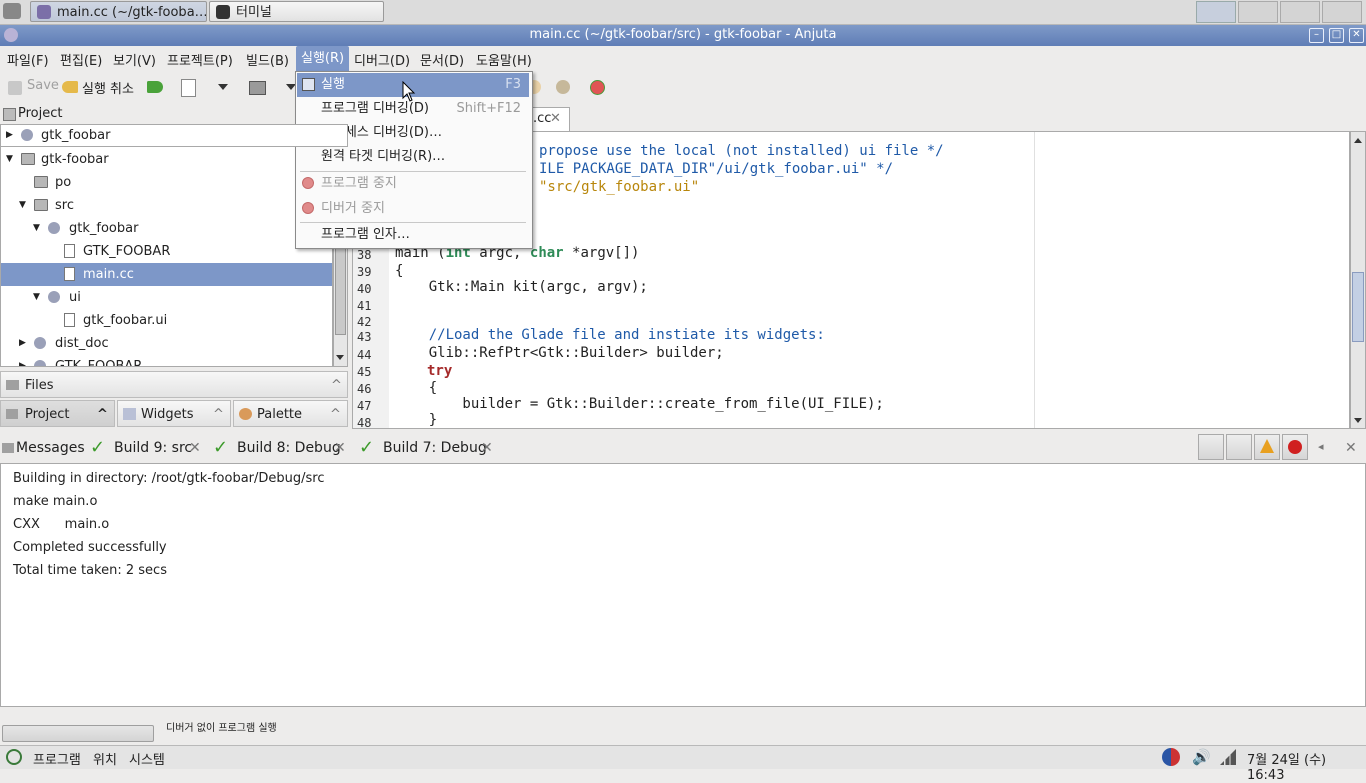 The height and width of the screenshot is (783, 1366). I want to click on tab-build-7: Build 7: Debug, so click(435, 448).